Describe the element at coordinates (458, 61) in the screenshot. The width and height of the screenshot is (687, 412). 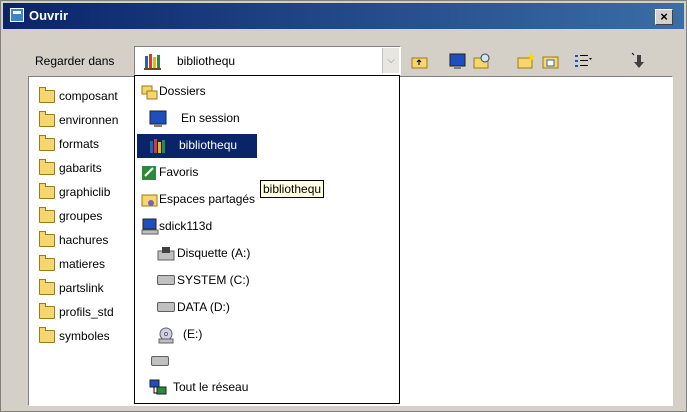
I see `desktop-icon` at that location.